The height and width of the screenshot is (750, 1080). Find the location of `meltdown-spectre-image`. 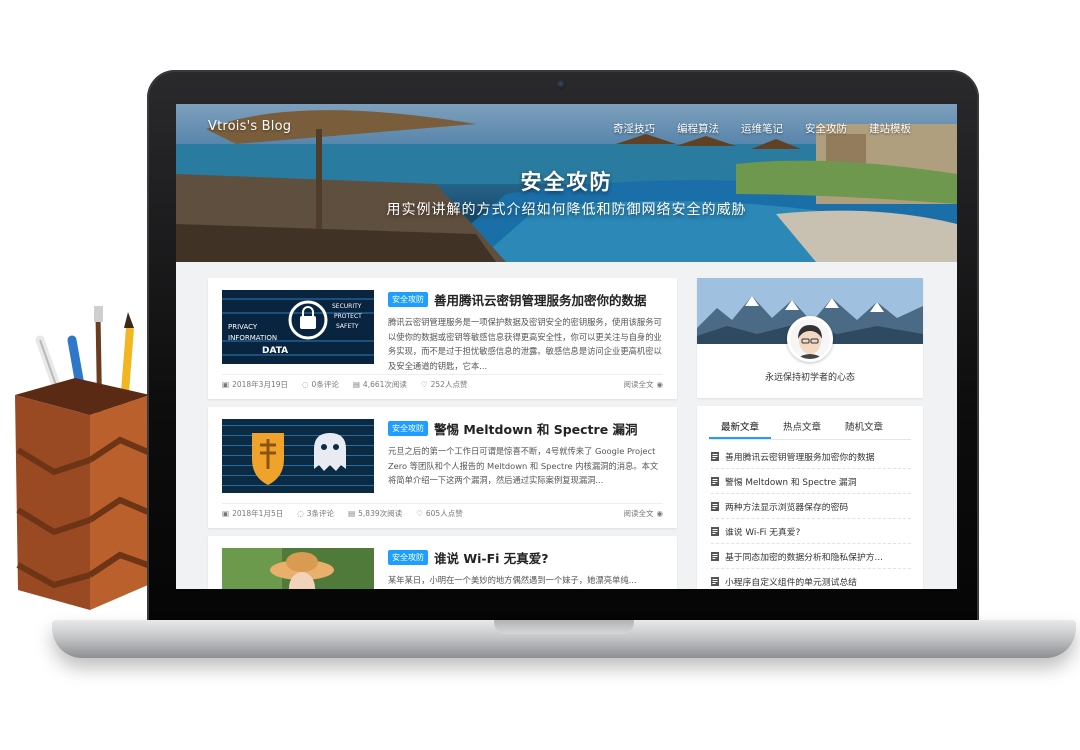

meltdown-spectre-image is located at coordinates (298, 456).